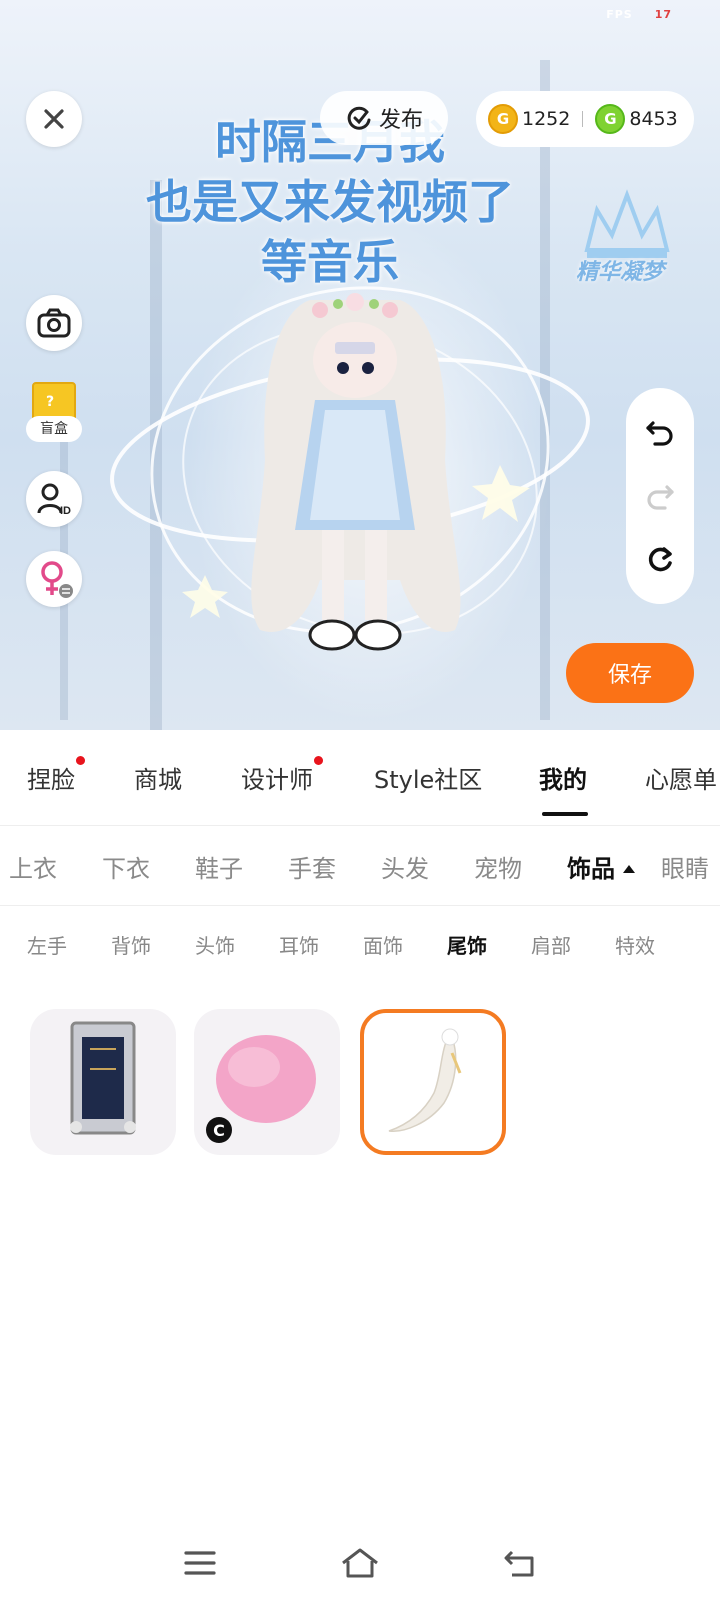  I want to click on gold-coin-count: 1252, so click(546, 119).